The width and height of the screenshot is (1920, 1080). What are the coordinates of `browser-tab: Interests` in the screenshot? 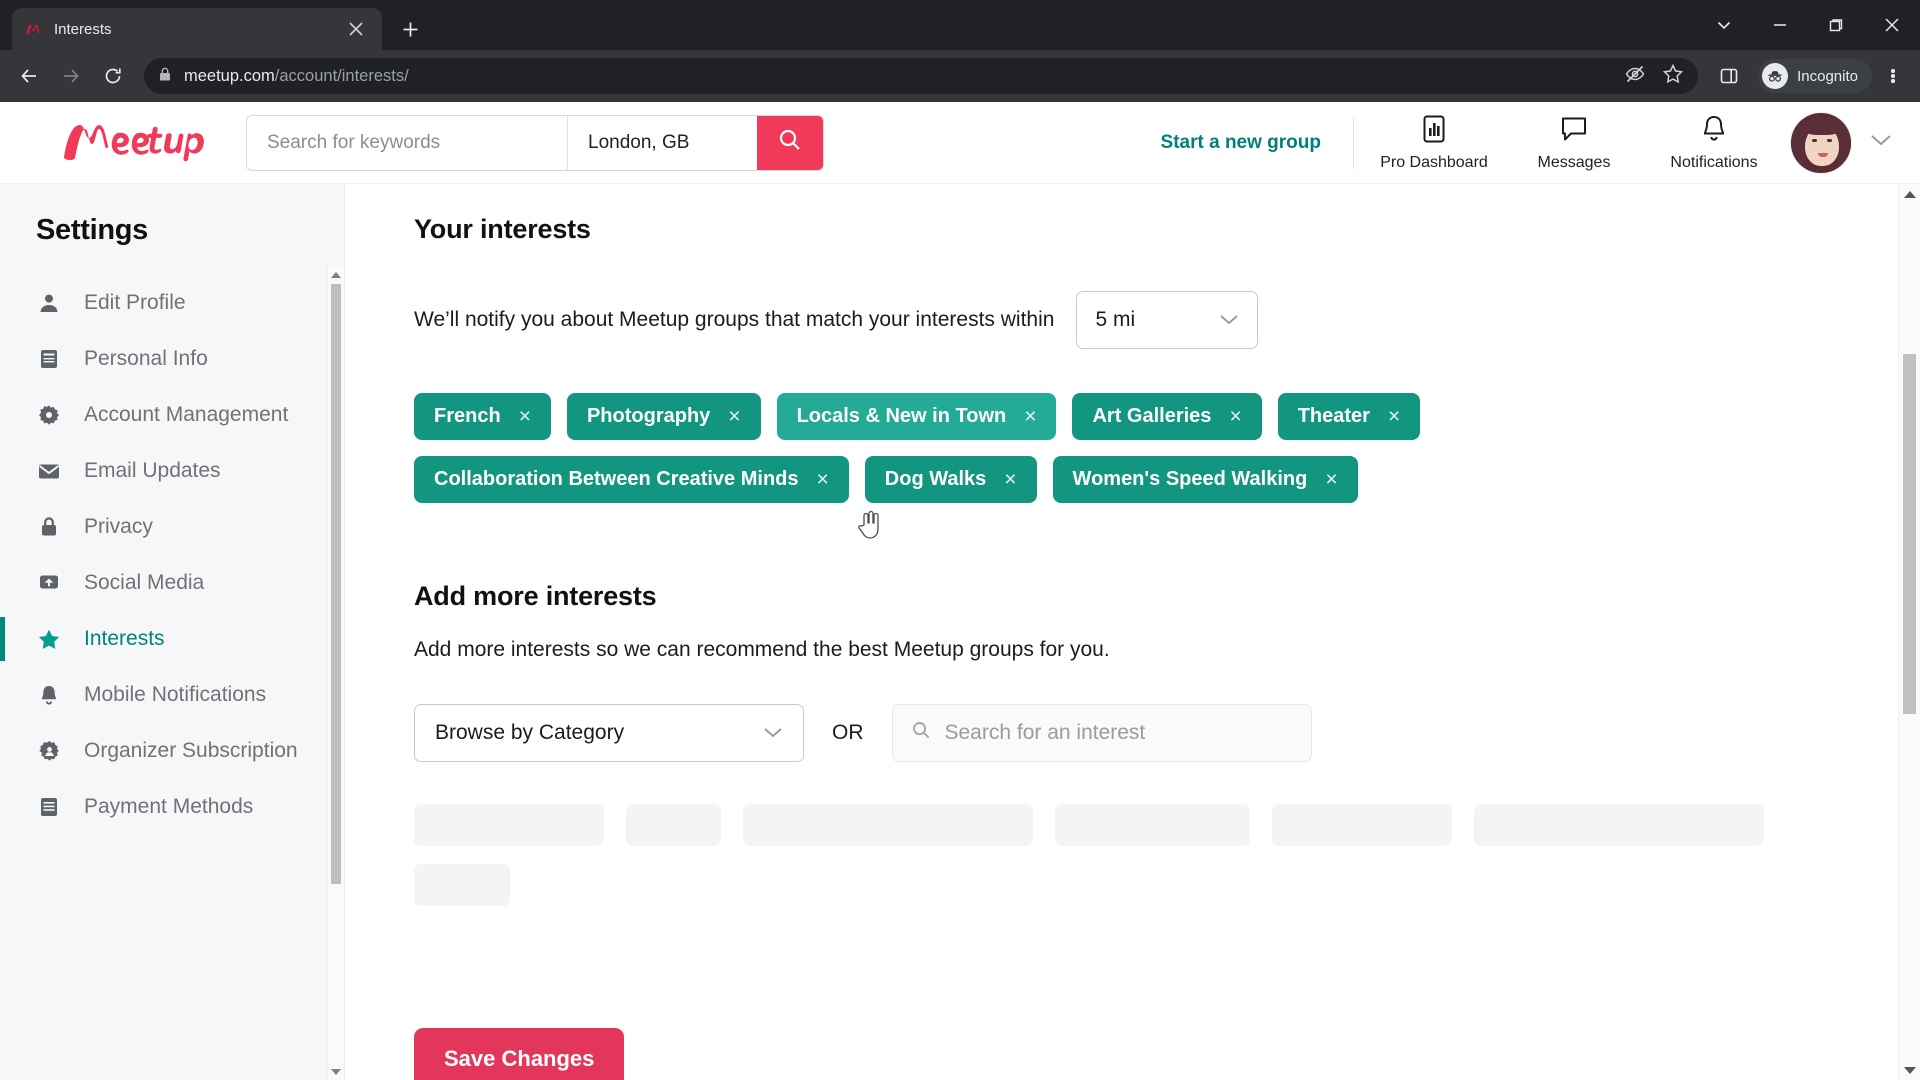 It's located at (197, 29).